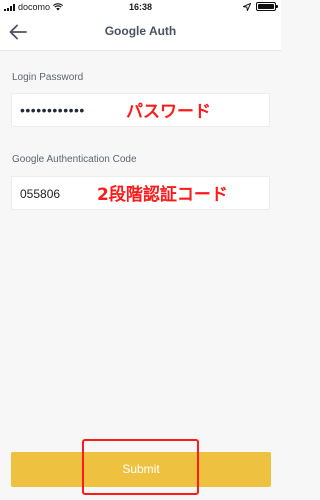 The height and width of the screenshot is (500, 320). I want to click on nav-bar: Google Auth, so click(140, 32).